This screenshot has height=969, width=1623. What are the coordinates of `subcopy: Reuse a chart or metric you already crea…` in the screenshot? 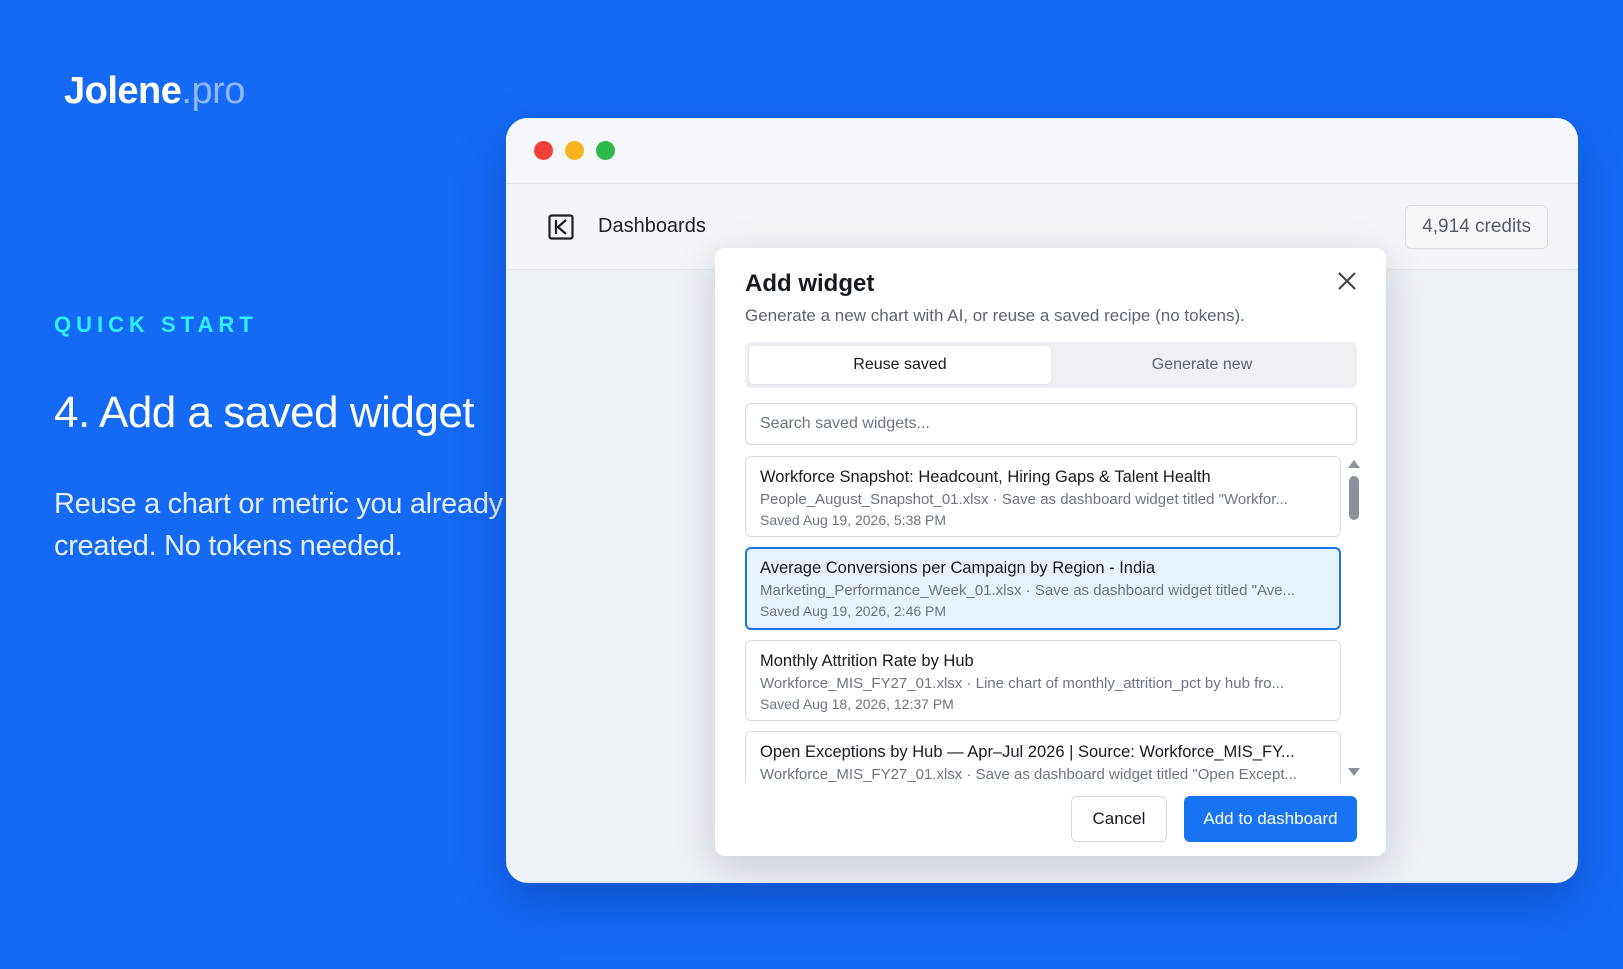 It's located at (278, 525).